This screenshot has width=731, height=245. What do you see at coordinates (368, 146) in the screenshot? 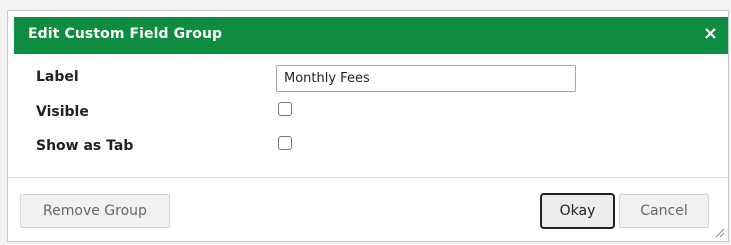
I see `show-as-tab-row: Show as Tab` at bounding box center [368, 146].